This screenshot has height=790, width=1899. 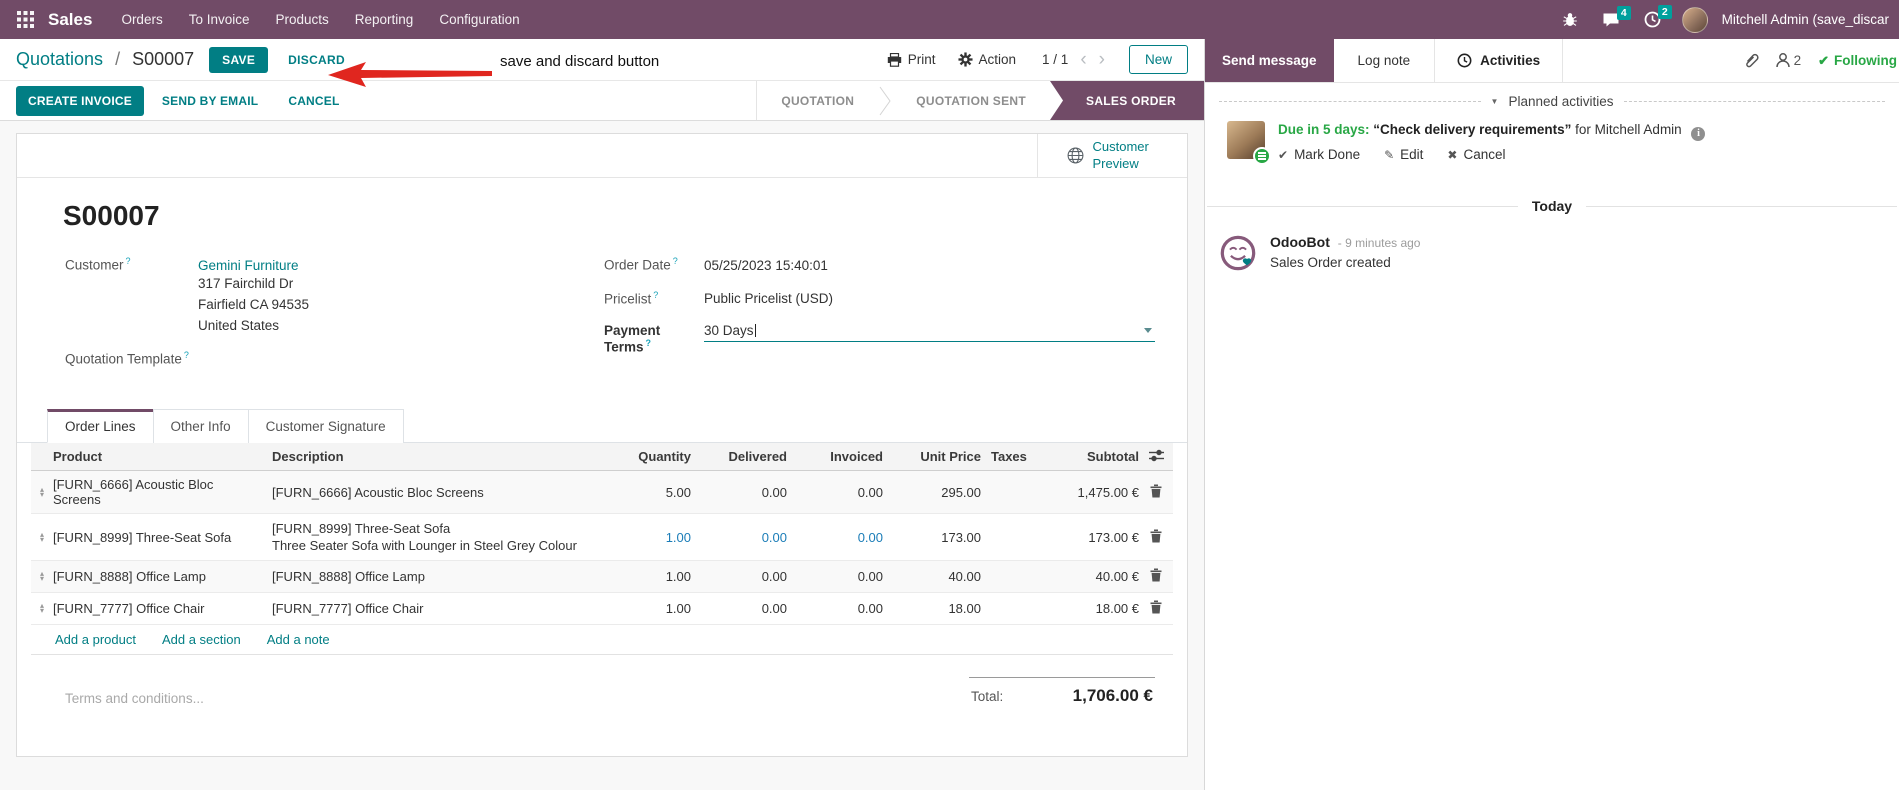 What do you see at coordinates (1083, 59) in the screenshot?
I see `pager-previous-icon: ‹` at bounding box center [1083, 59].